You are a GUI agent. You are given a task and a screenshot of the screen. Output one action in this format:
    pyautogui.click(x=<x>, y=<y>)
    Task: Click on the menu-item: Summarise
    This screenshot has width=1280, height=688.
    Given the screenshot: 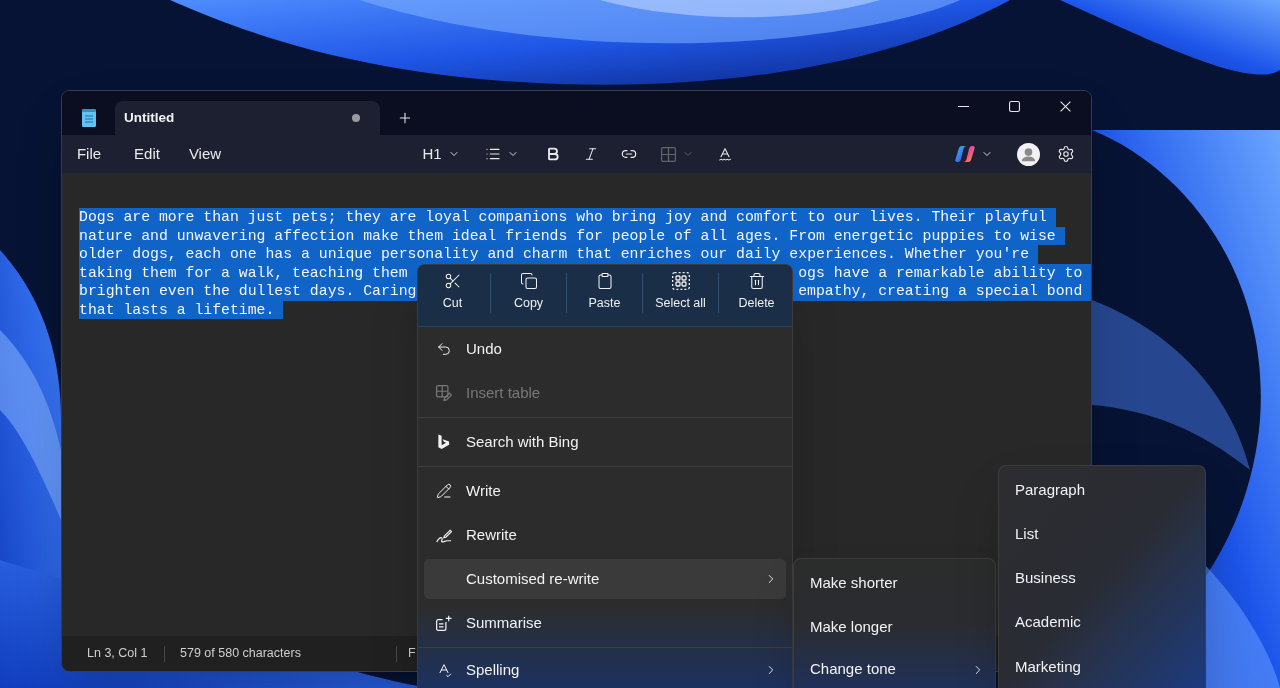 What is the action you would take?
    pyautogui.click(x=605, y=623)
    